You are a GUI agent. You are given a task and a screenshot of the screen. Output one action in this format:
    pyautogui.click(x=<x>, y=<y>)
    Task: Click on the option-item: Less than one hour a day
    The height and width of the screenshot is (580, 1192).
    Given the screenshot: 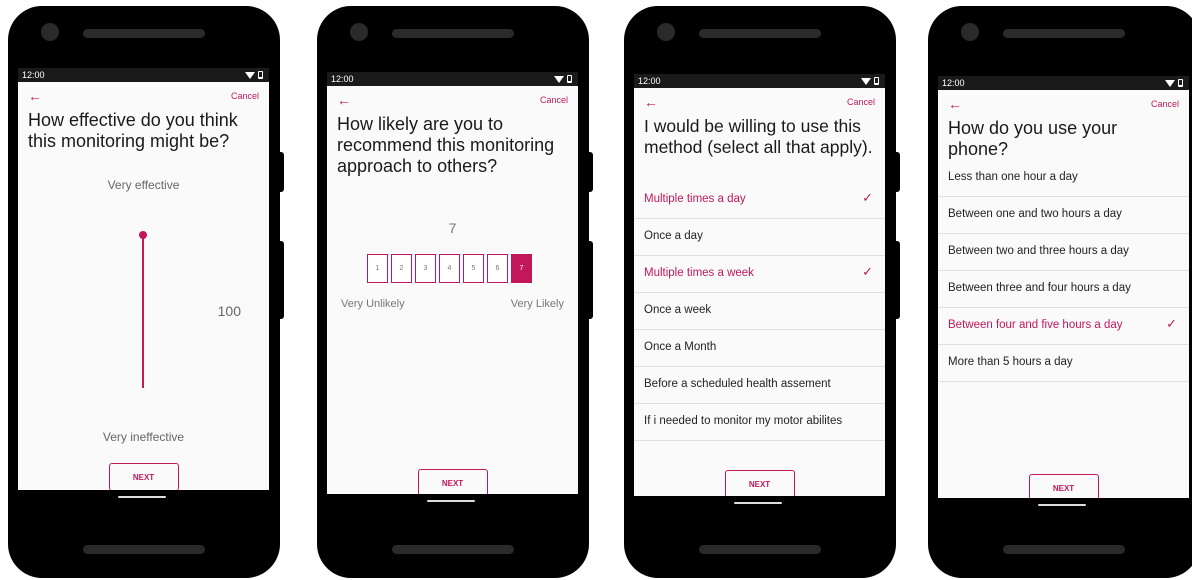 What is the action you would take?
    pyautogui.click(x=1063, y=178)
    